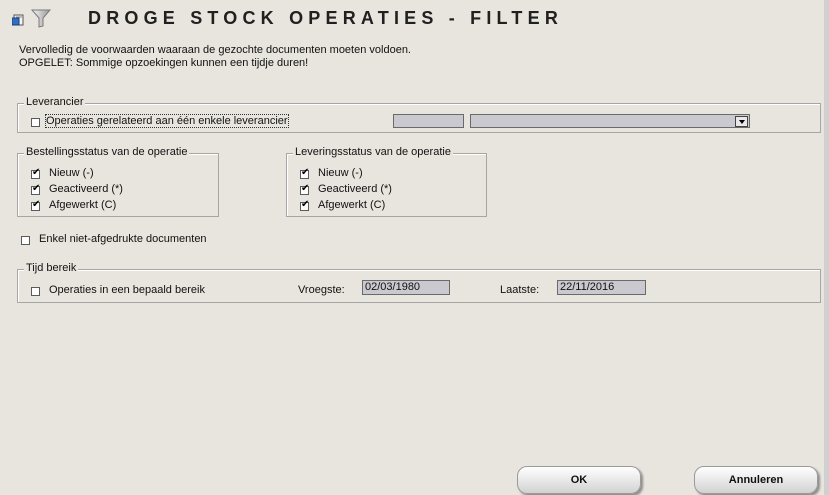 The height and width of the screenshot is (495, 829). Describe the element at coordinates (741, 121) in the screenshot. I see `chevron-down-icon` at that location.